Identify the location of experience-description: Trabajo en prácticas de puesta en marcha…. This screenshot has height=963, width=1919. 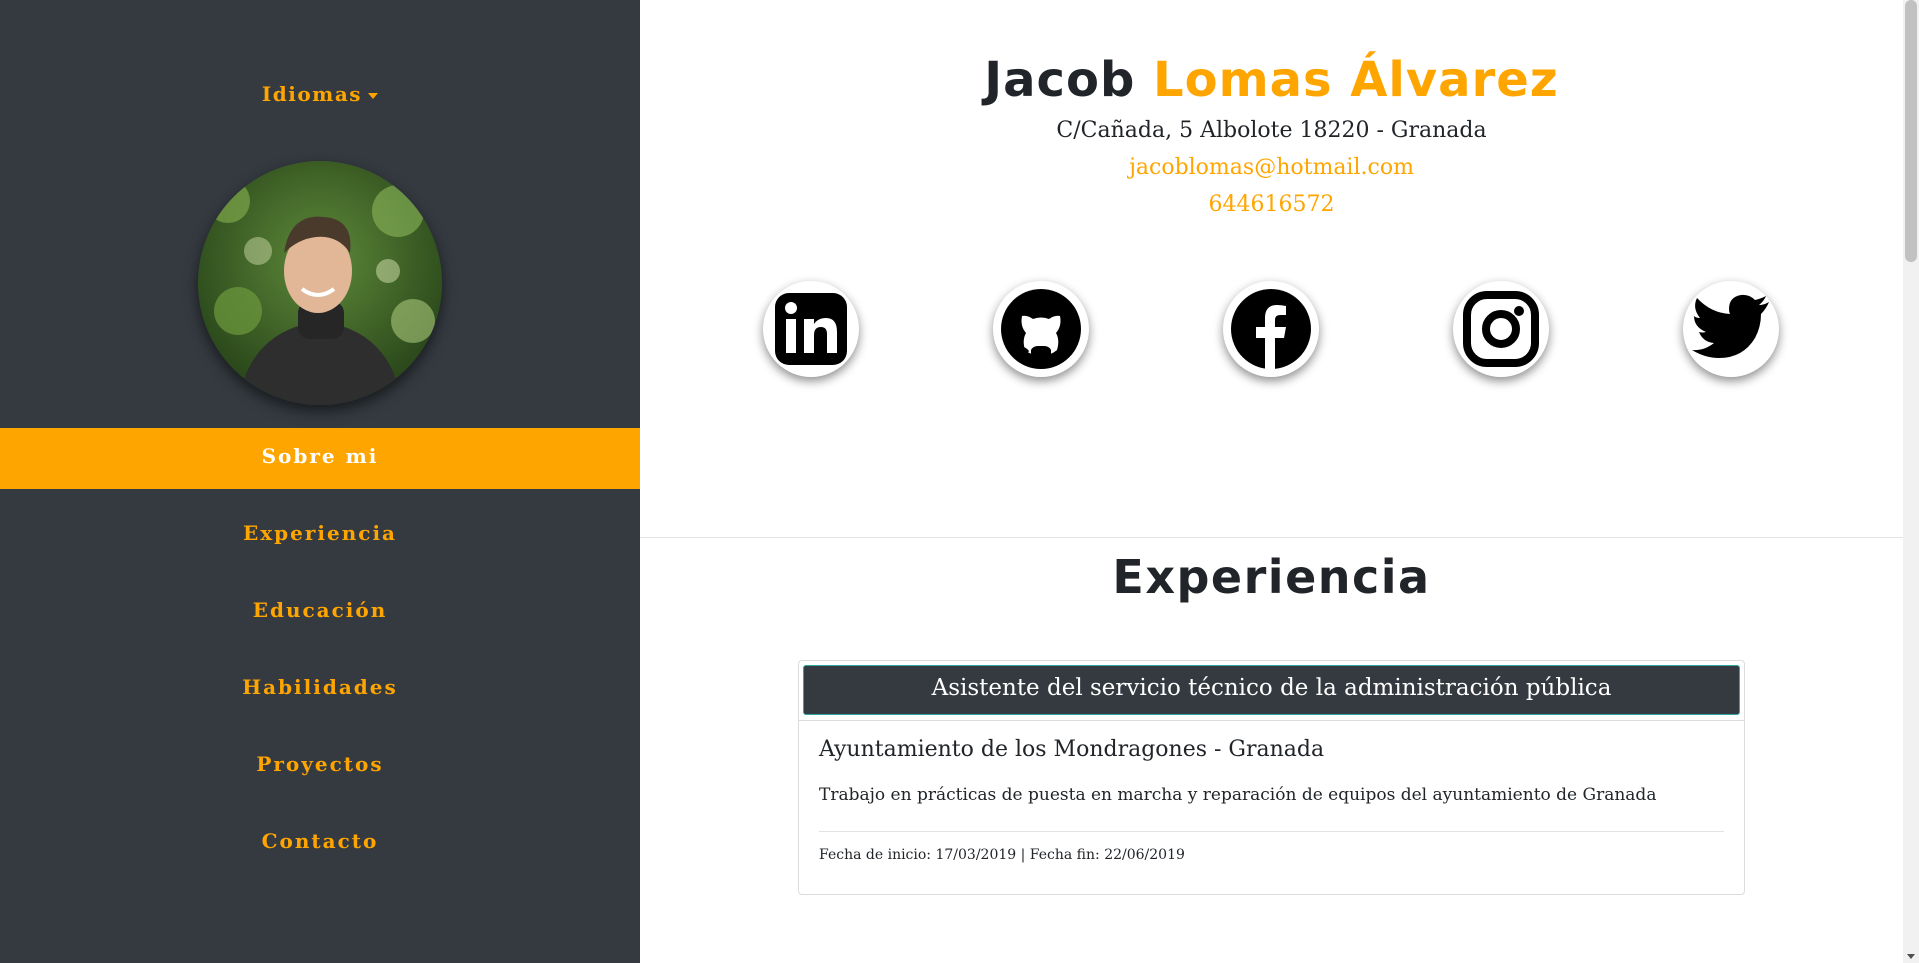
(1238, 795).